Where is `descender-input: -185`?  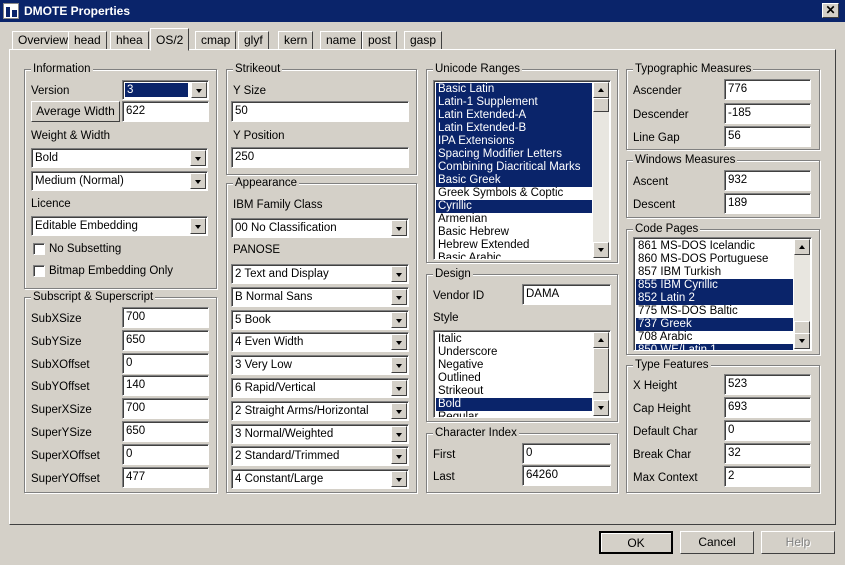 descender-input: -185 is located at coordinates (767, 113).